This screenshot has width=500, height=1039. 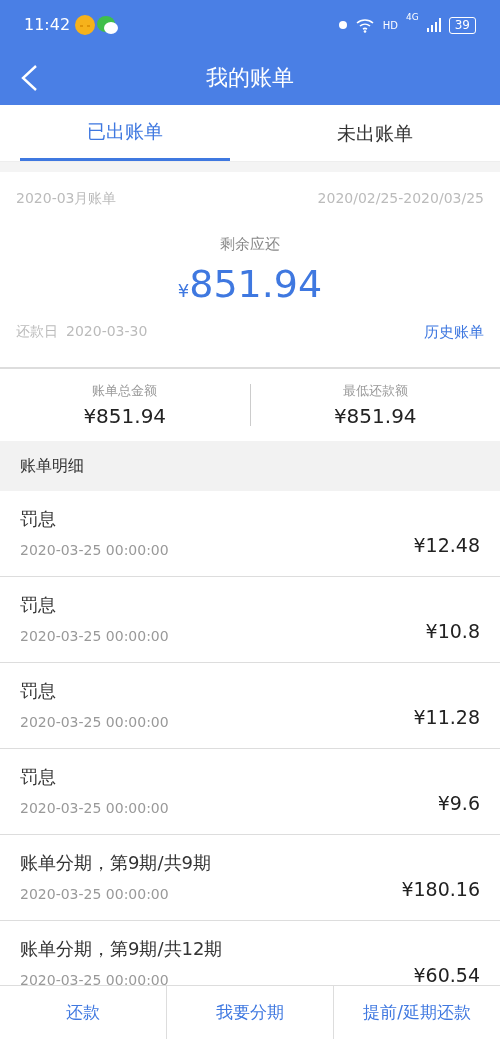 I want to click on summary-label: 账单总金额, so click(x=125, y=391).